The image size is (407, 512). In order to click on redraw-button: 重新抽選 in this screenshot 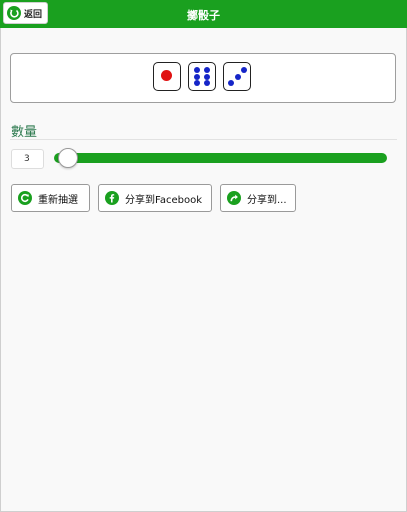, I will do `click(50, 198)`.